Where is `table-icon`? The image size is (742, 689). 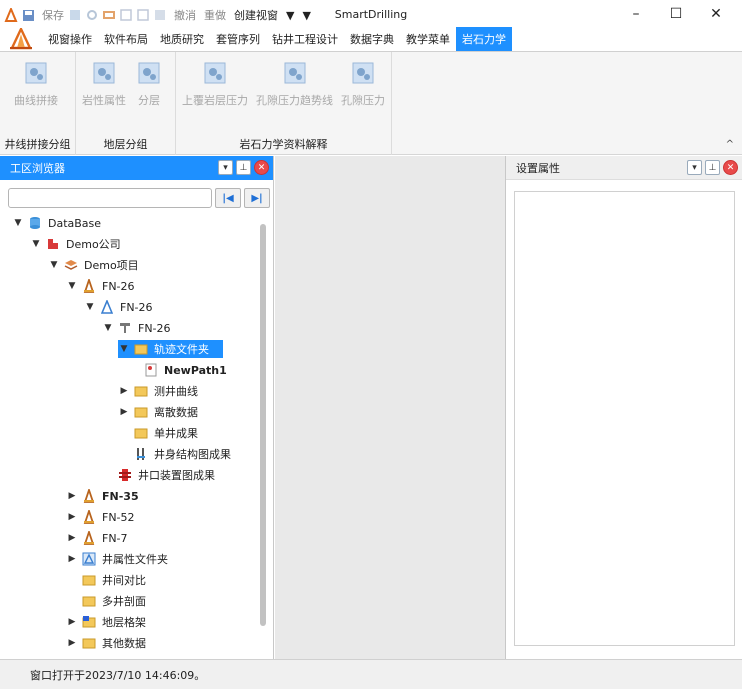 table-icon is located at coordinates (143, 15).